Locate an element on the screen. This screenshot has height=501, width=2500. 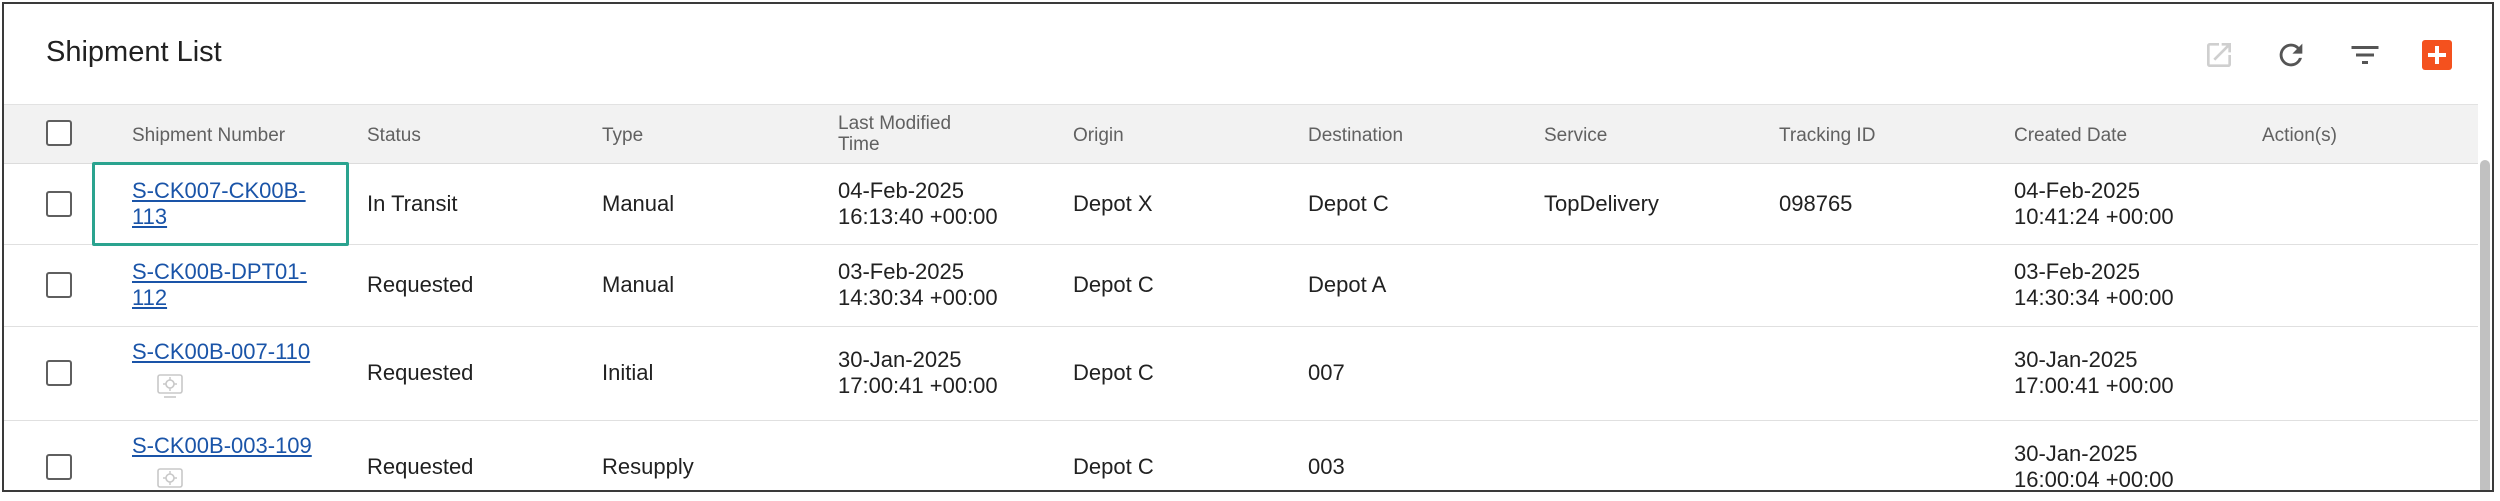
export-button is located at coordinates (2219, 55).